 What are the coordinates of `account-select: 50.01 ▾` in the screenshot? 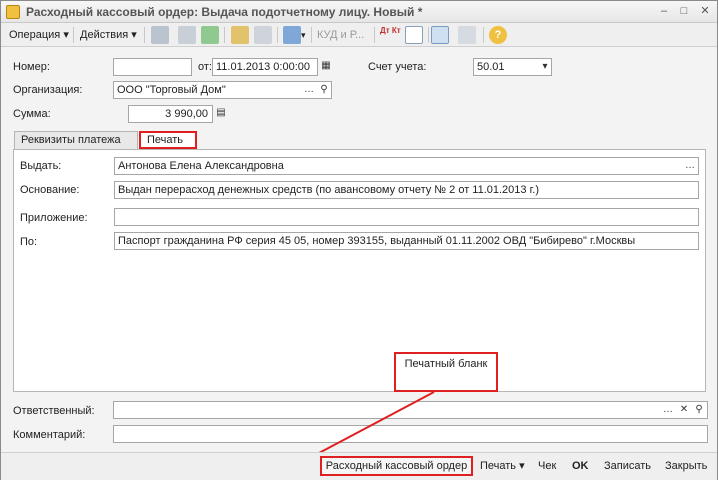 It's located at (512, 67).